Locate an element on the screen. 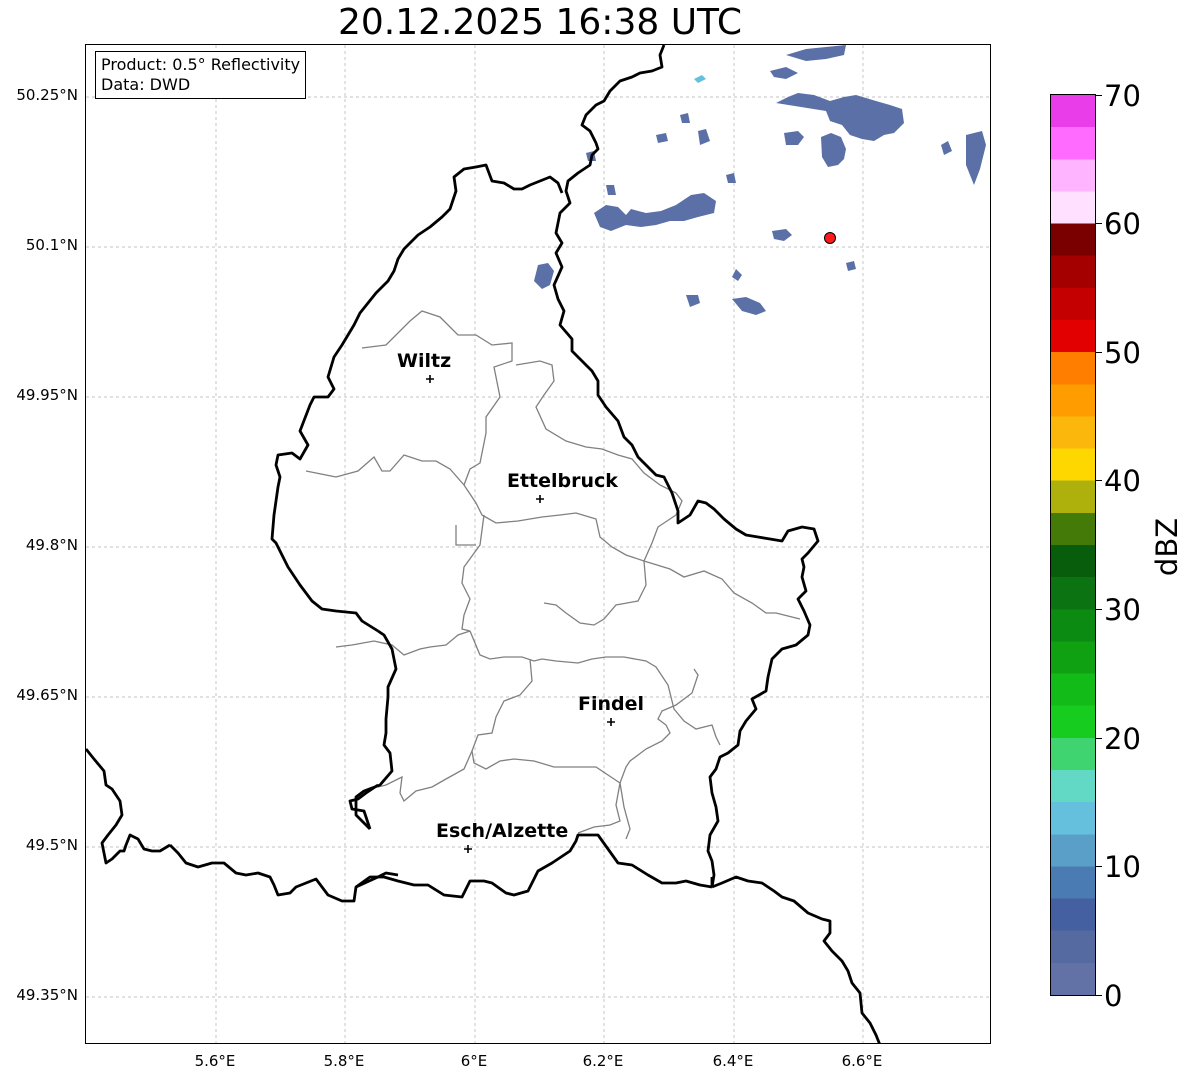  lon-label: 6.6°E is located at coordinates (862, 1061).